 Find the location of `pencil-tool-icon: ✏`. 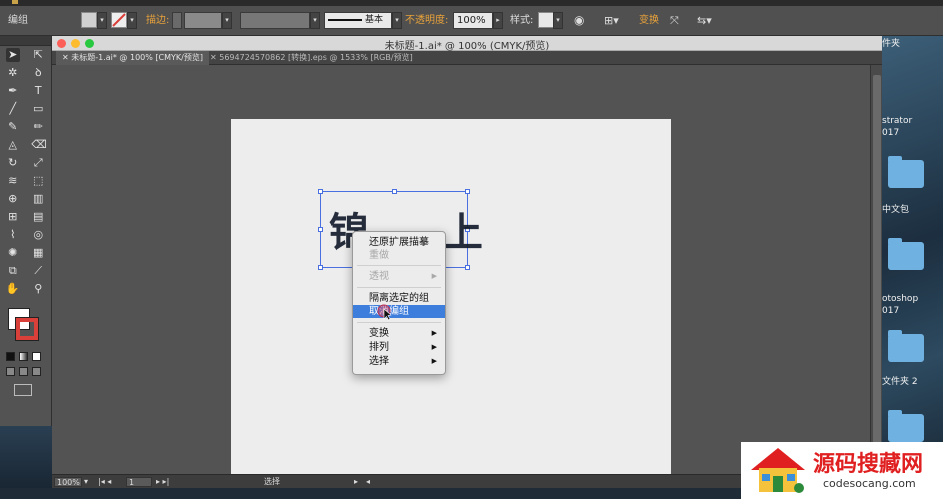

pencil-tool-icon: ✏ is located at coordinates (38, 127).